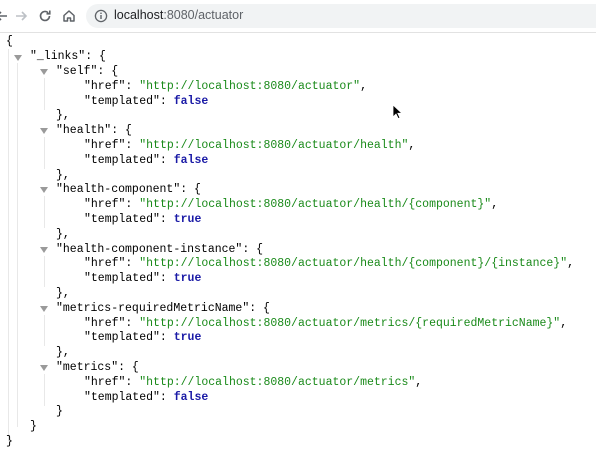 This screenshot has width=596, height=460. Describe the element at coordinates (97, 367) in the screenshot. I see `entry-key-line: "metrics": {` at that location.